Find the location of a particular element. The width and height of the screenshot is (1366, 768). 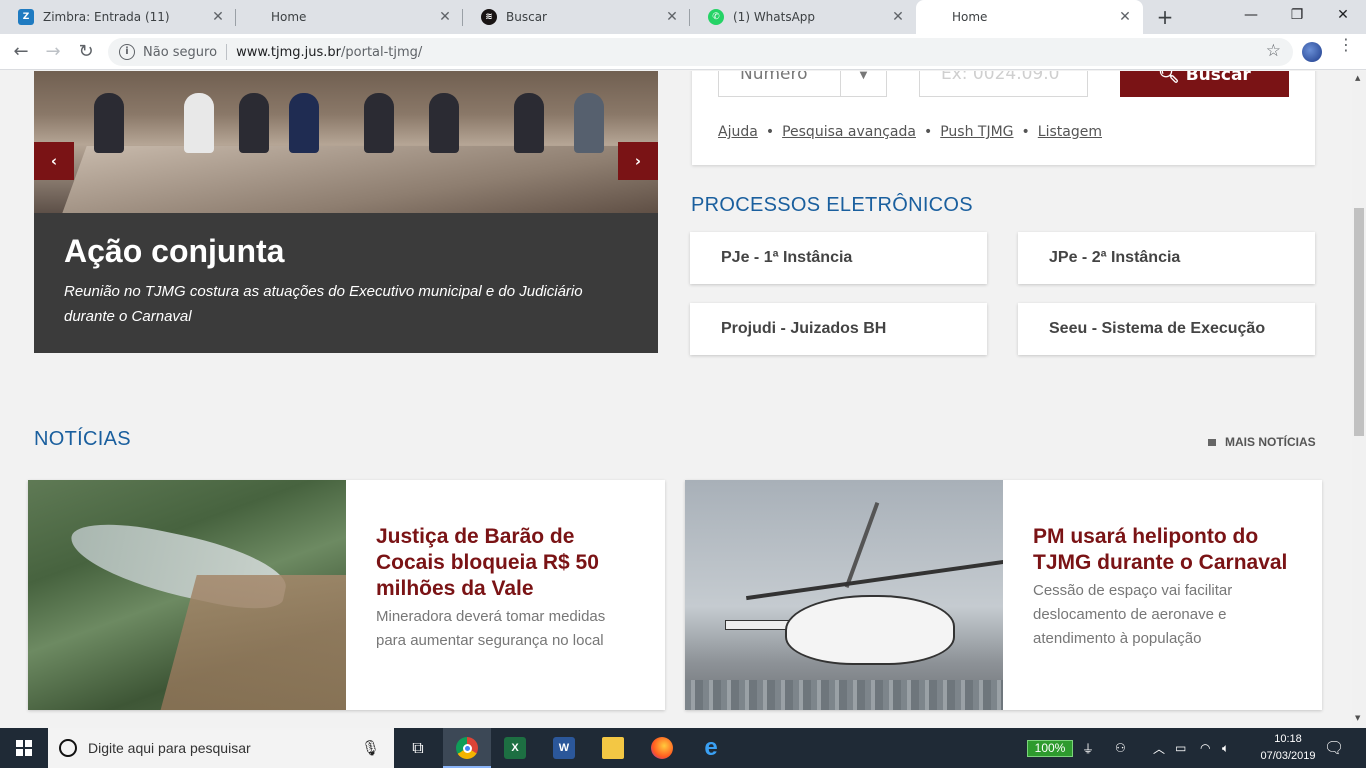

search-button-label: Buscar is located at coordinates (1218, 78).